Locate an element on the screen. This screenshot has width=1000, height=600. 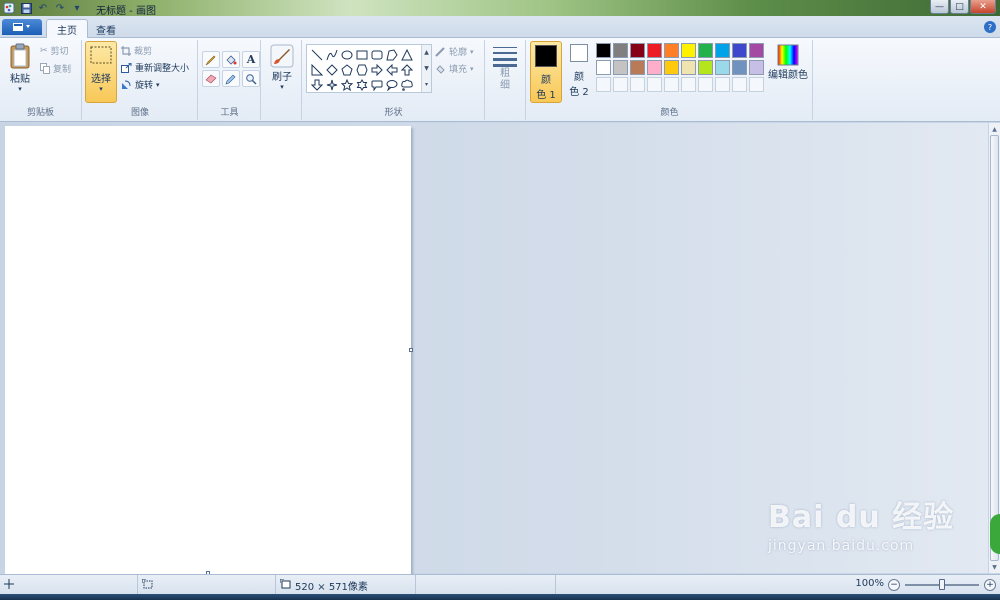
customize-qat-icon: ▾ is located at coordinates (77, 8).